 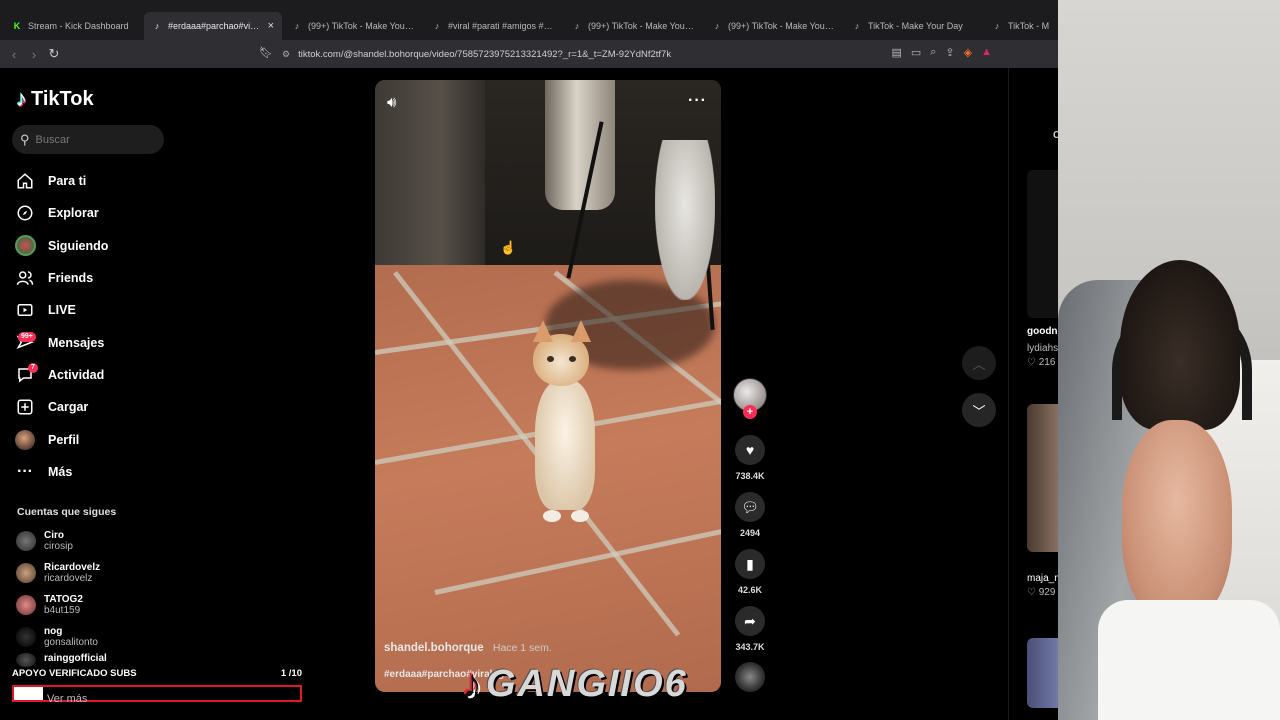 I want to click on music-disc-icon, so click(x=750, y=677).